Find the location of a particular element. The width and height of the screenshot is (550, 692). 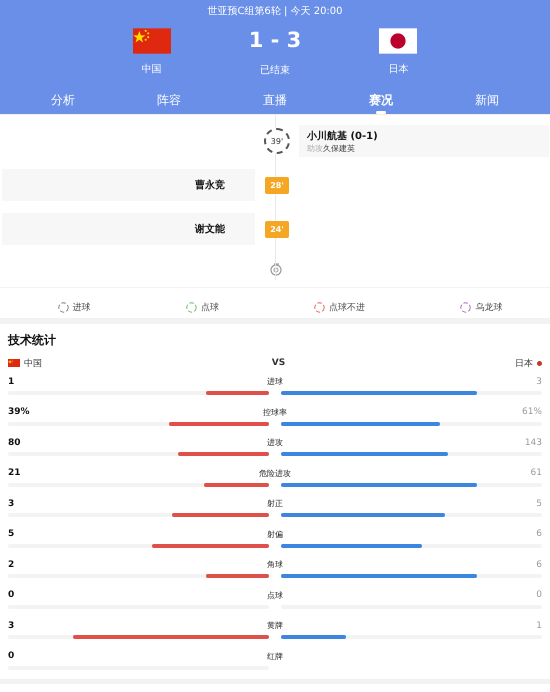

stat-label: 危险进攻 is located at coordinates (275, 473).